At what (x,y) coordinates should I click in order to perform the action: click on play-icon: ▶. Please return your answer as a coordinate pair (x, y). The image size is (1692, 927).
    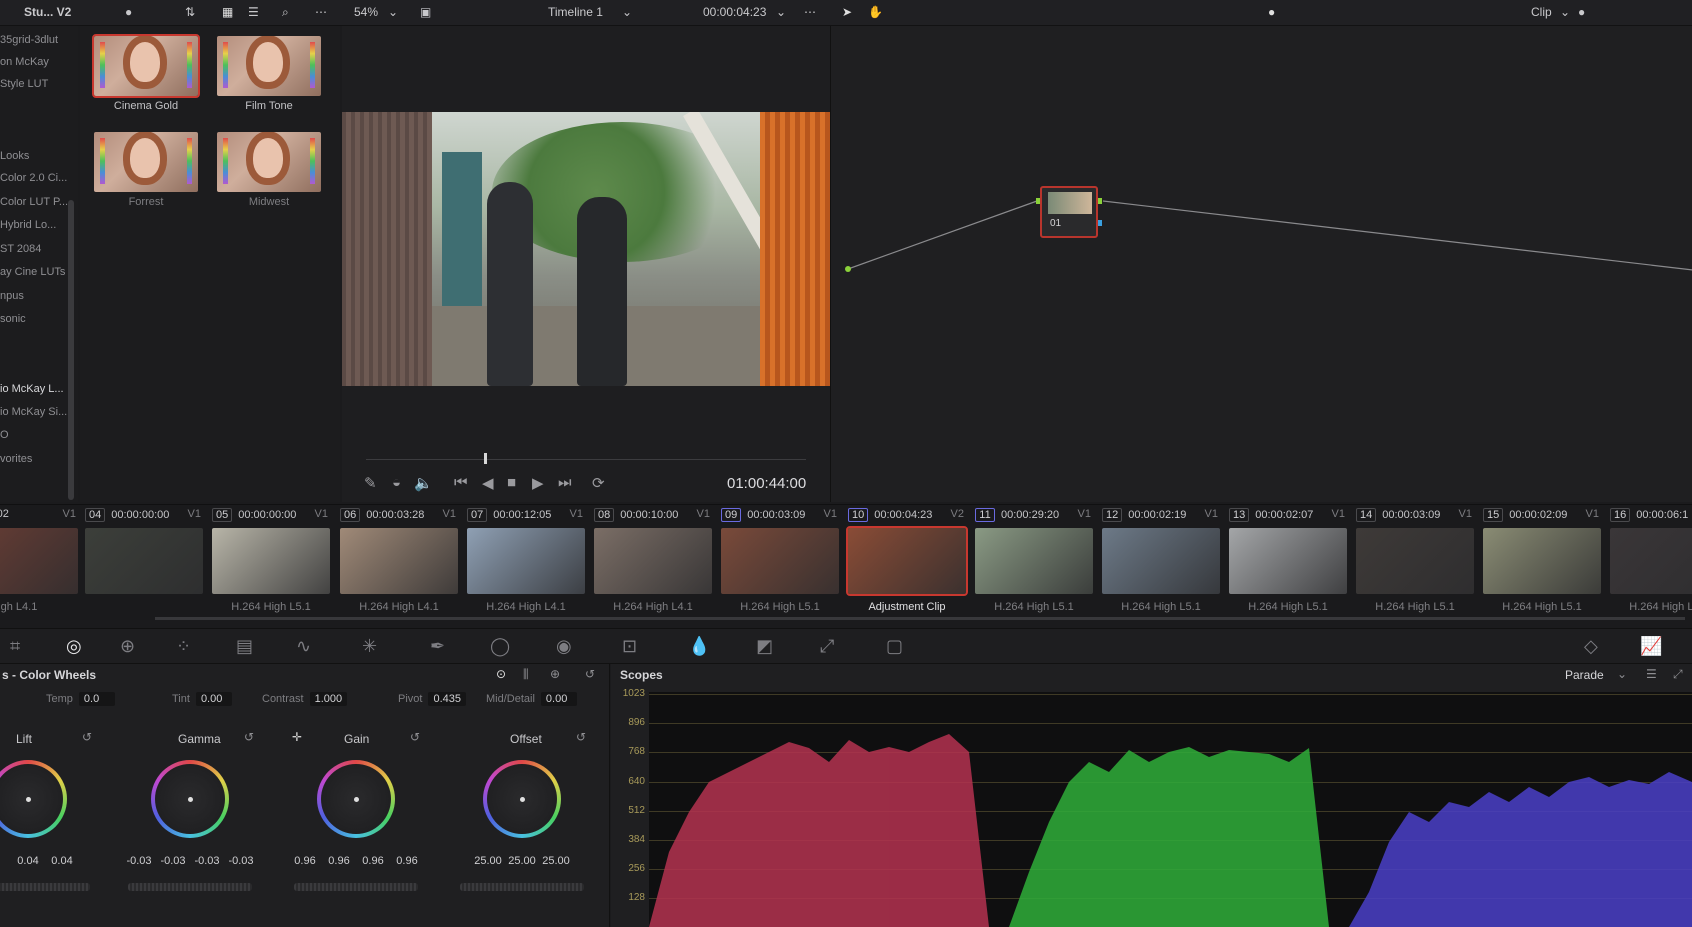
    Looking at the image, I should click on (538, 483).